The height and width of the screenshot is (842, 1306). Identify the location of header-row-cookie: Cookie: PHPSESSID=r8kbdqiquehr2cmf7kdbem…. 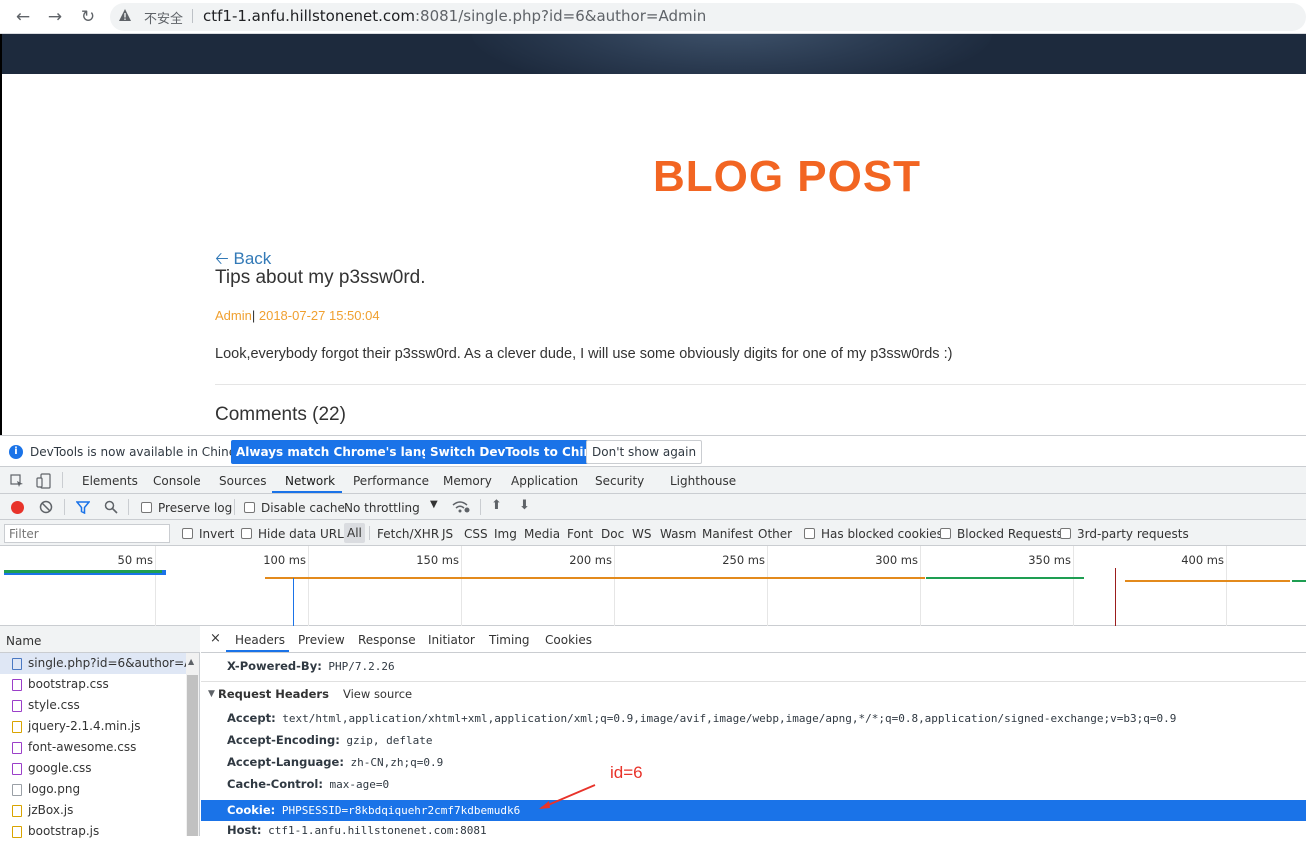
(373, 810).